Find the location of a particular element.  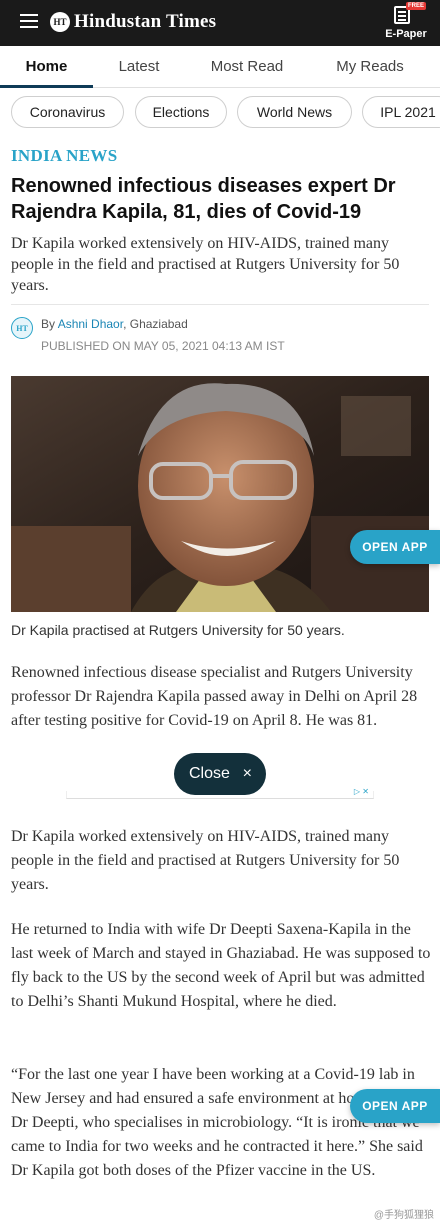

chip-ipl-2021: IPL 2021 is located at coordinates (401, 112).